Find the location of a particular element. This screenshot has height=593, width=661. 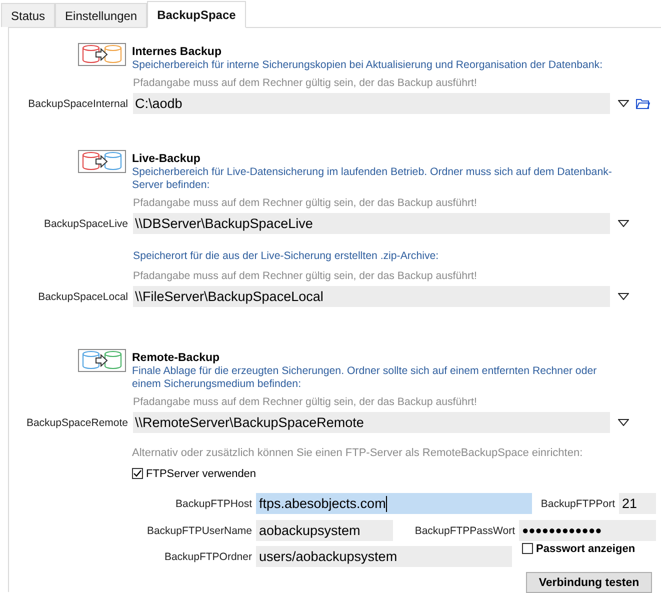

section-title: Internes Backup is located at coordinates (177, 52).